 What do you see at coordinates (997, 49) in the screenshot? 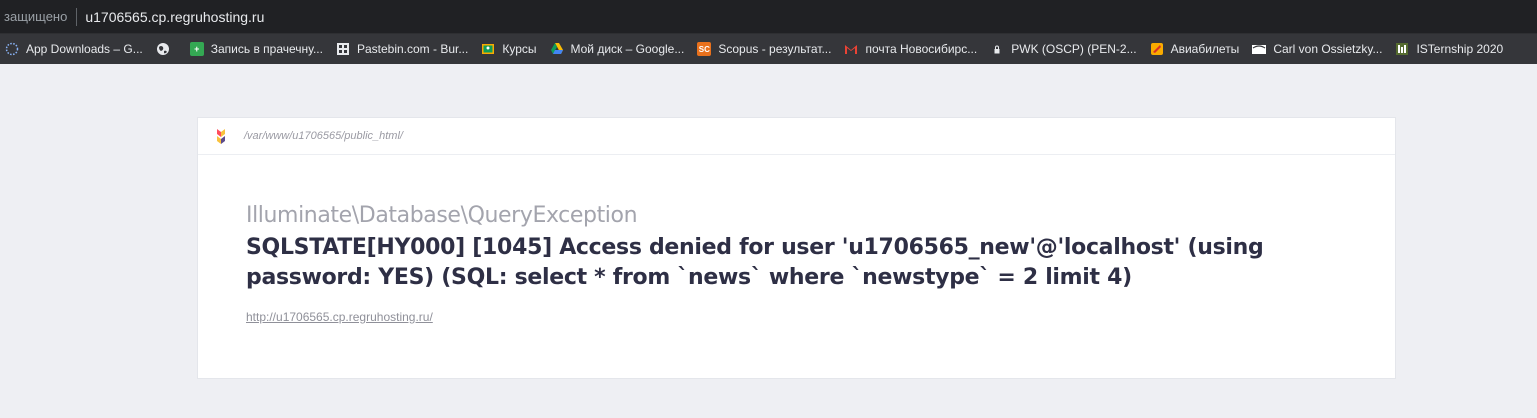
I see `lock-icon` at bounding box center [997, 49].